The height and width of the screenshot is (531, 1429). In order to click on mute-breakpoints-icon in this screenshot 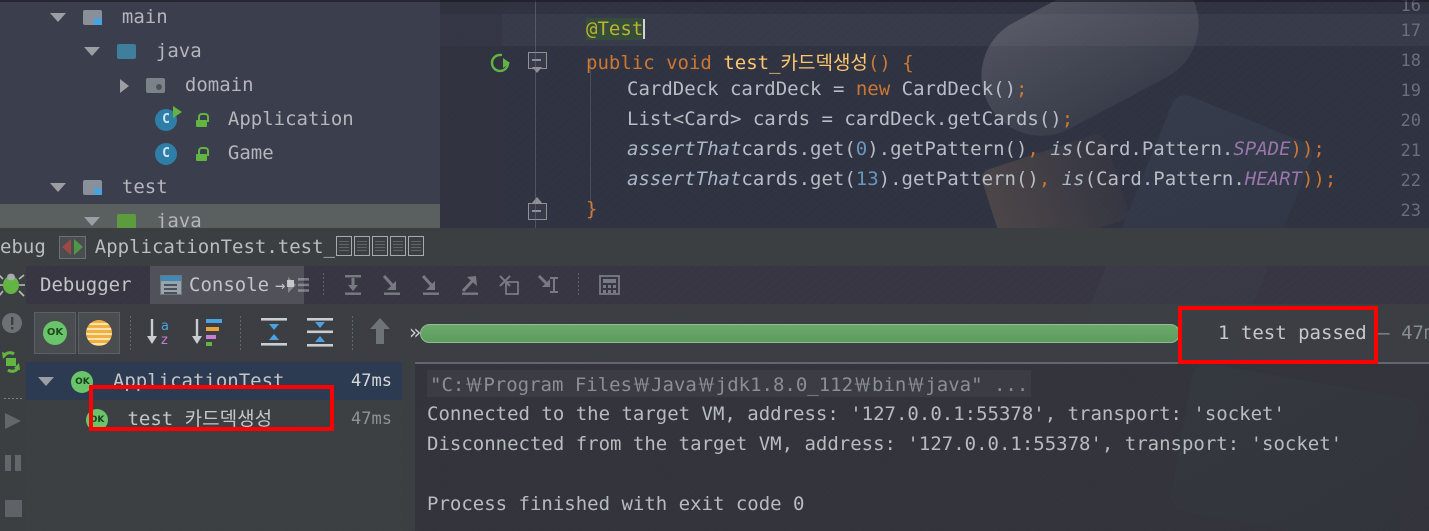, I will do `click(13, 323)`.